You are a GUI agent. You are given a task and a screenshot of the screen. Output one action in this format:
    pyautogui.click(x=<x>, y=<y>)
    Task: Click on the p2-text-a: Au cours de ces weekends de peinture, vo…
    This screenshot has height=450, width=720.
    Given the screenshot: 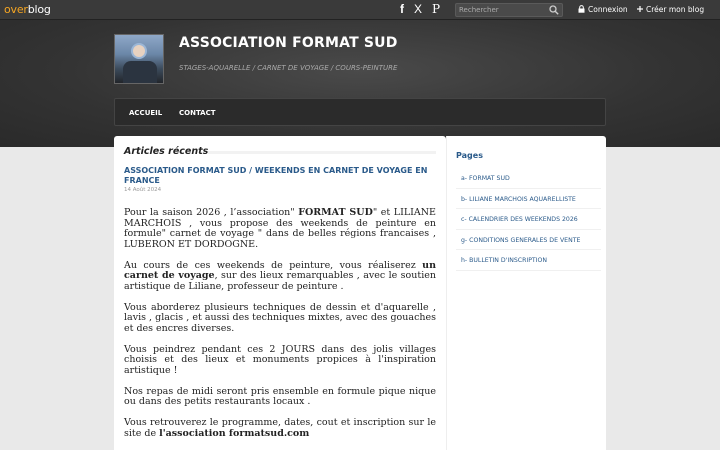 What is the action you would take?
    pyautogui.click(x=273, y=265)
    